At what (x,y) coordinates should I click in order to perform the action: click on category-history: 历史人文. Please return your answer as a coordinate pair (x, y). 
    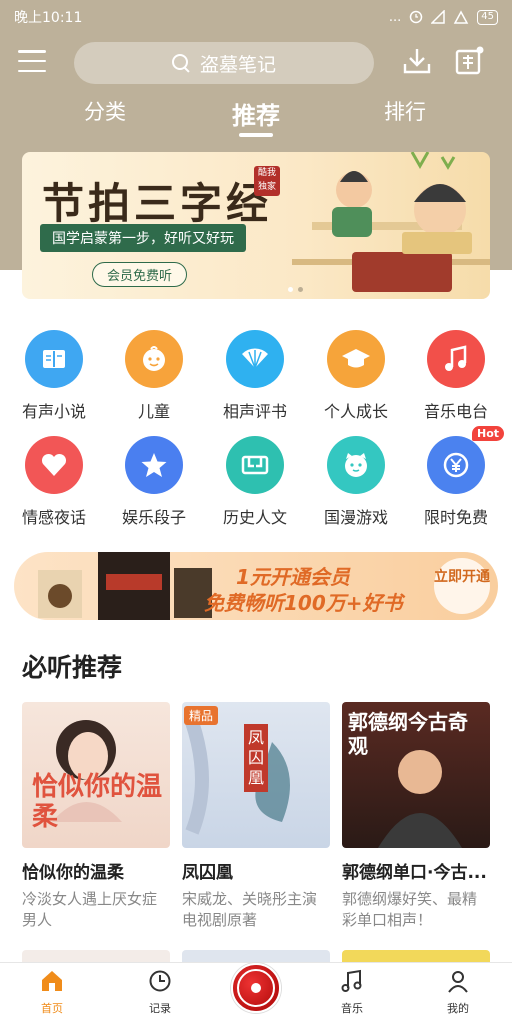
    Looking at the image, I should click on (255, 482).